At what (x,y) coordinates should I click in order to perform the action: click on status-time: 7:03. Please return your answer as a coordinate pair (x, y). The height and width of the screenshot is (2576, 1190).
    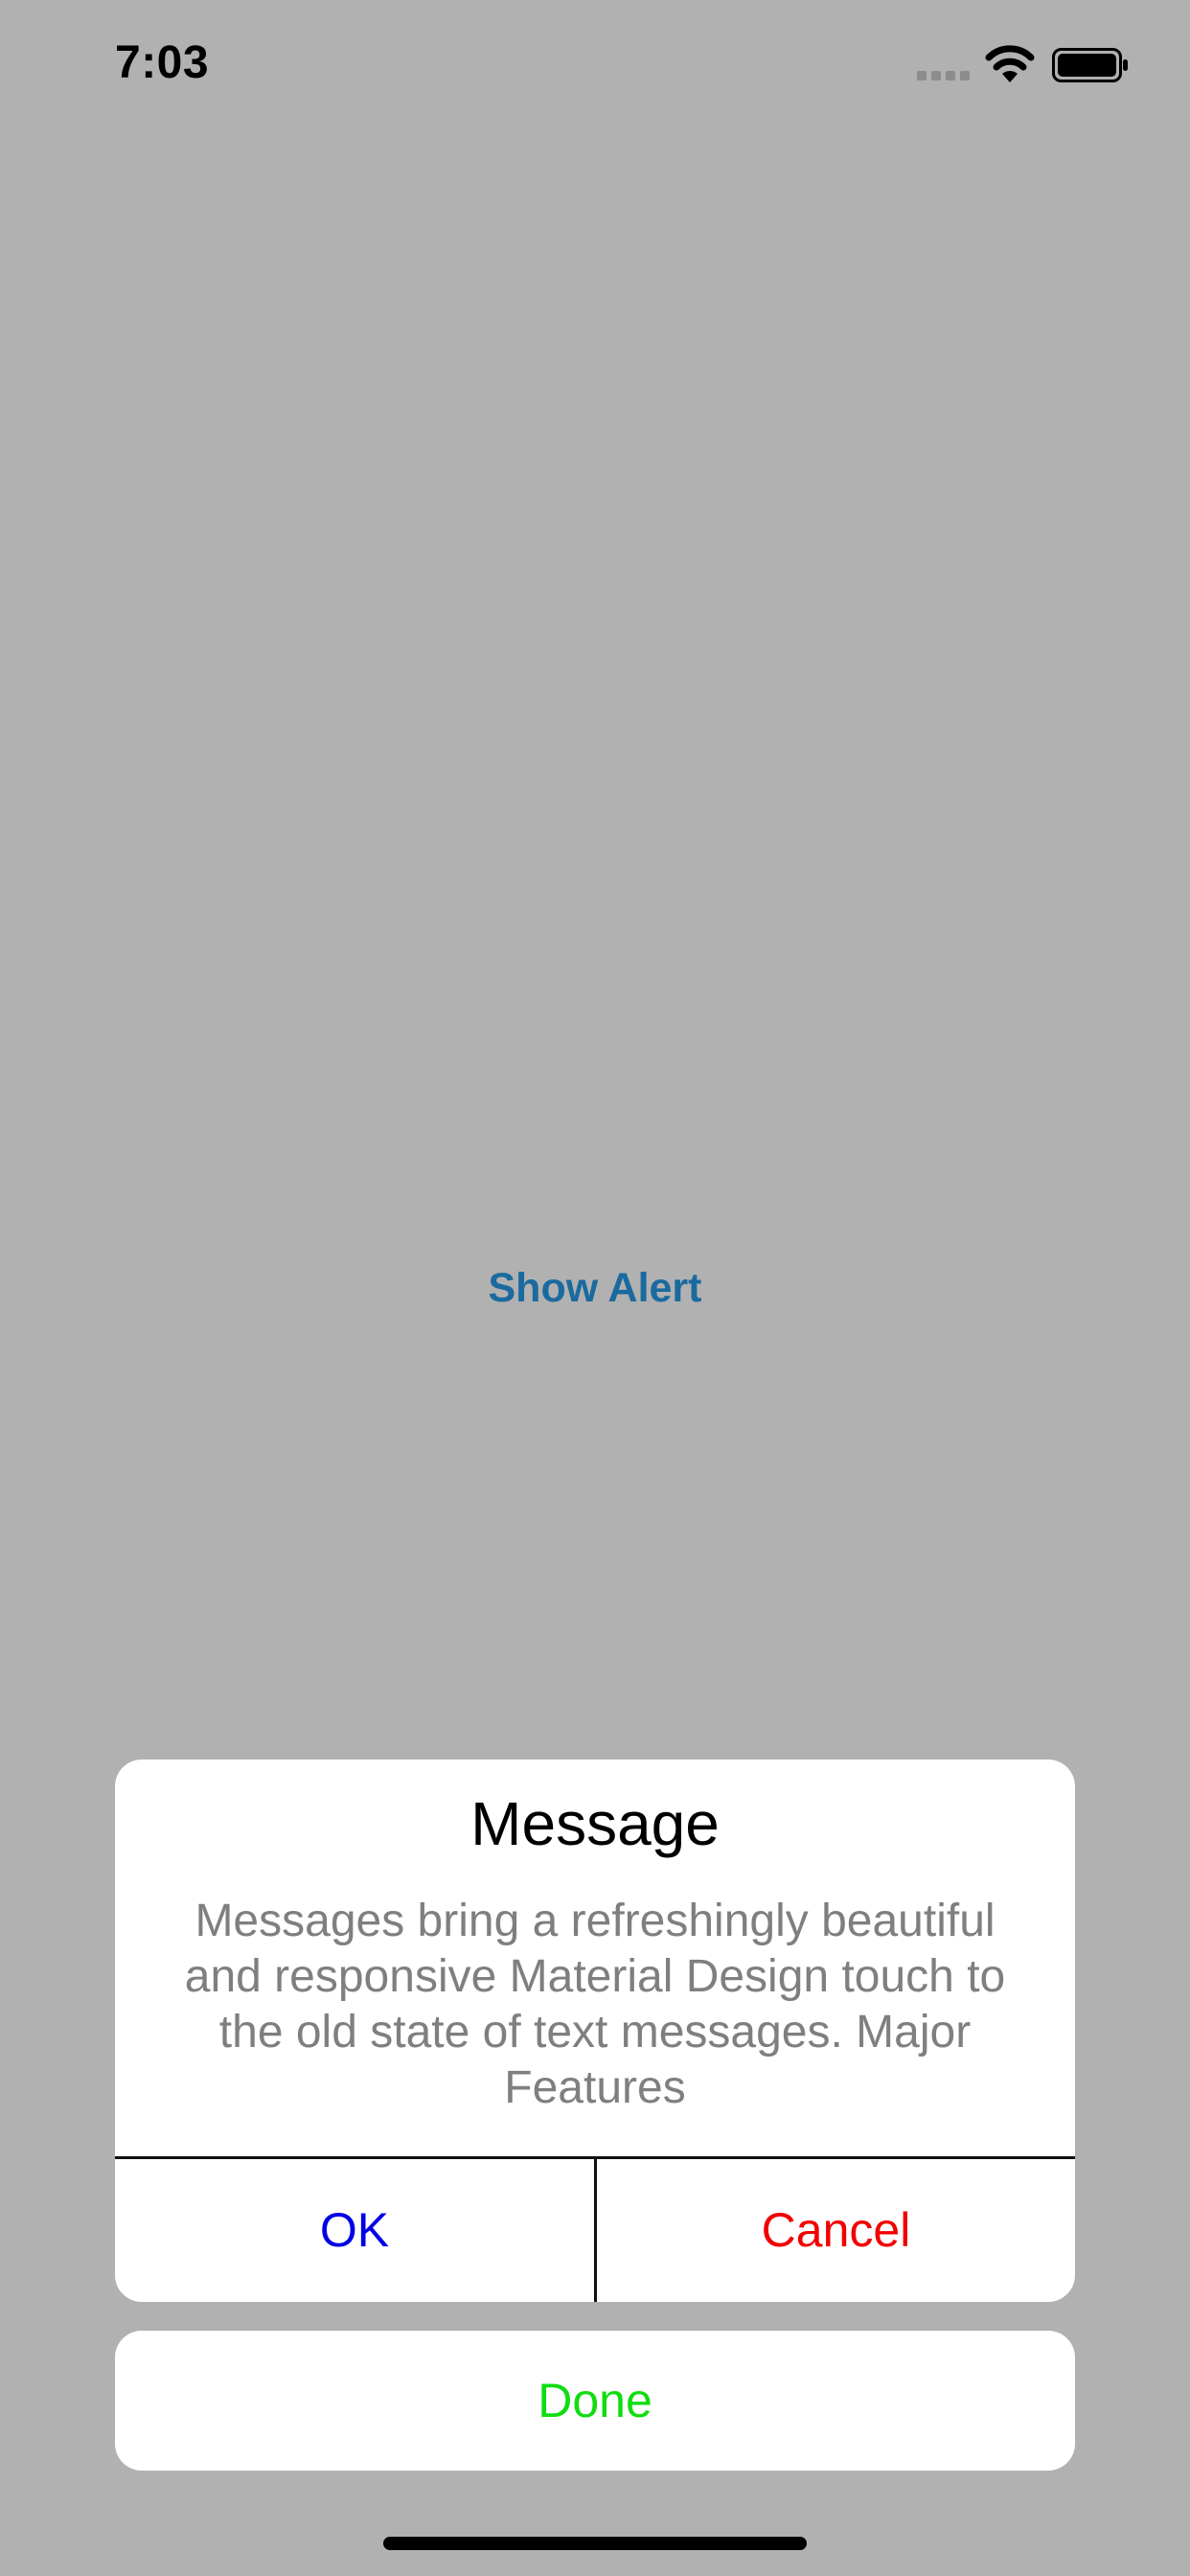
    Looking at the image, I should click on (163, 63).